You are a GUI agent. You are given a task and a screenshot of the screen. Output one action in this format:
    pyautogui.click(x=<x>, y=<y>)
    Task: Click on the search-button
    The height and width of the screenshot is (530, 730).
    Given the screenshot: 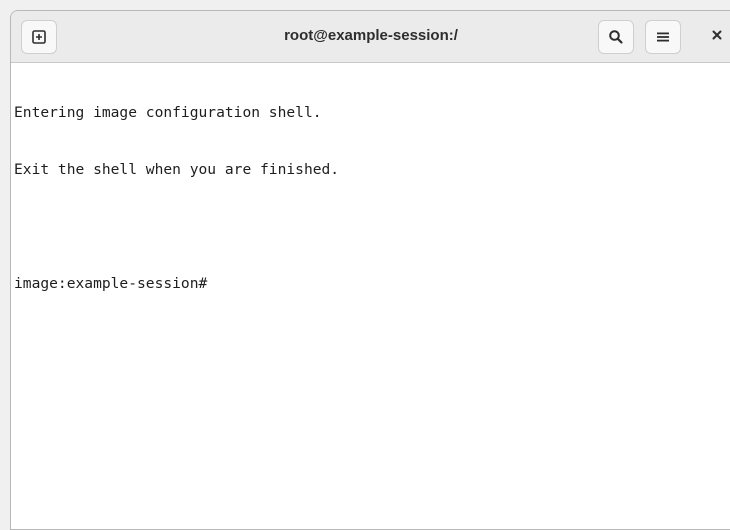 What is the action you would take?
    pyautogui.click(x=616, y=37)
    